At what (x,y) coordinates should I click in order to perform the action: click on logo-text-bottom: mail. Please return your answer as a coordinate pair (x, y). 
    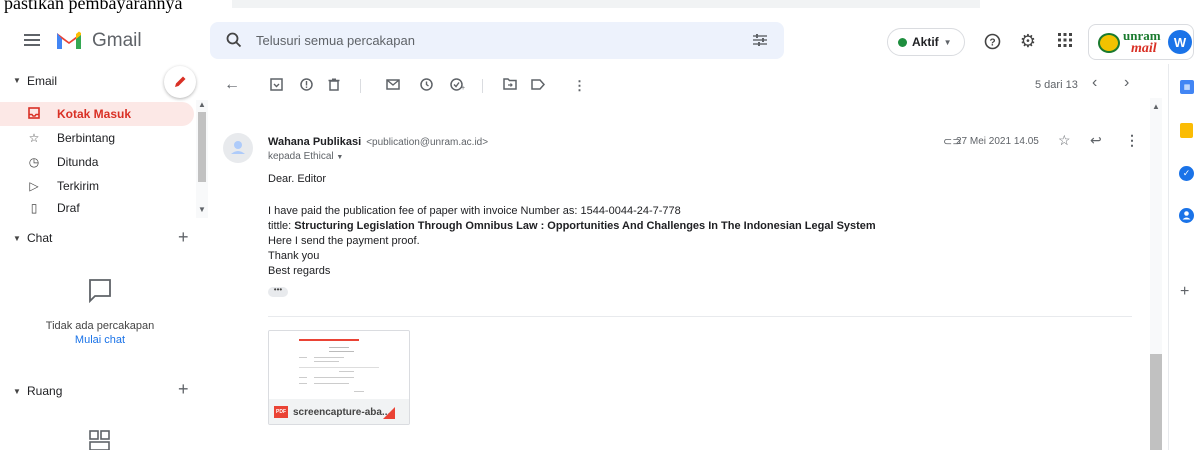
    Looking at the image, I should click on (1144, 48).